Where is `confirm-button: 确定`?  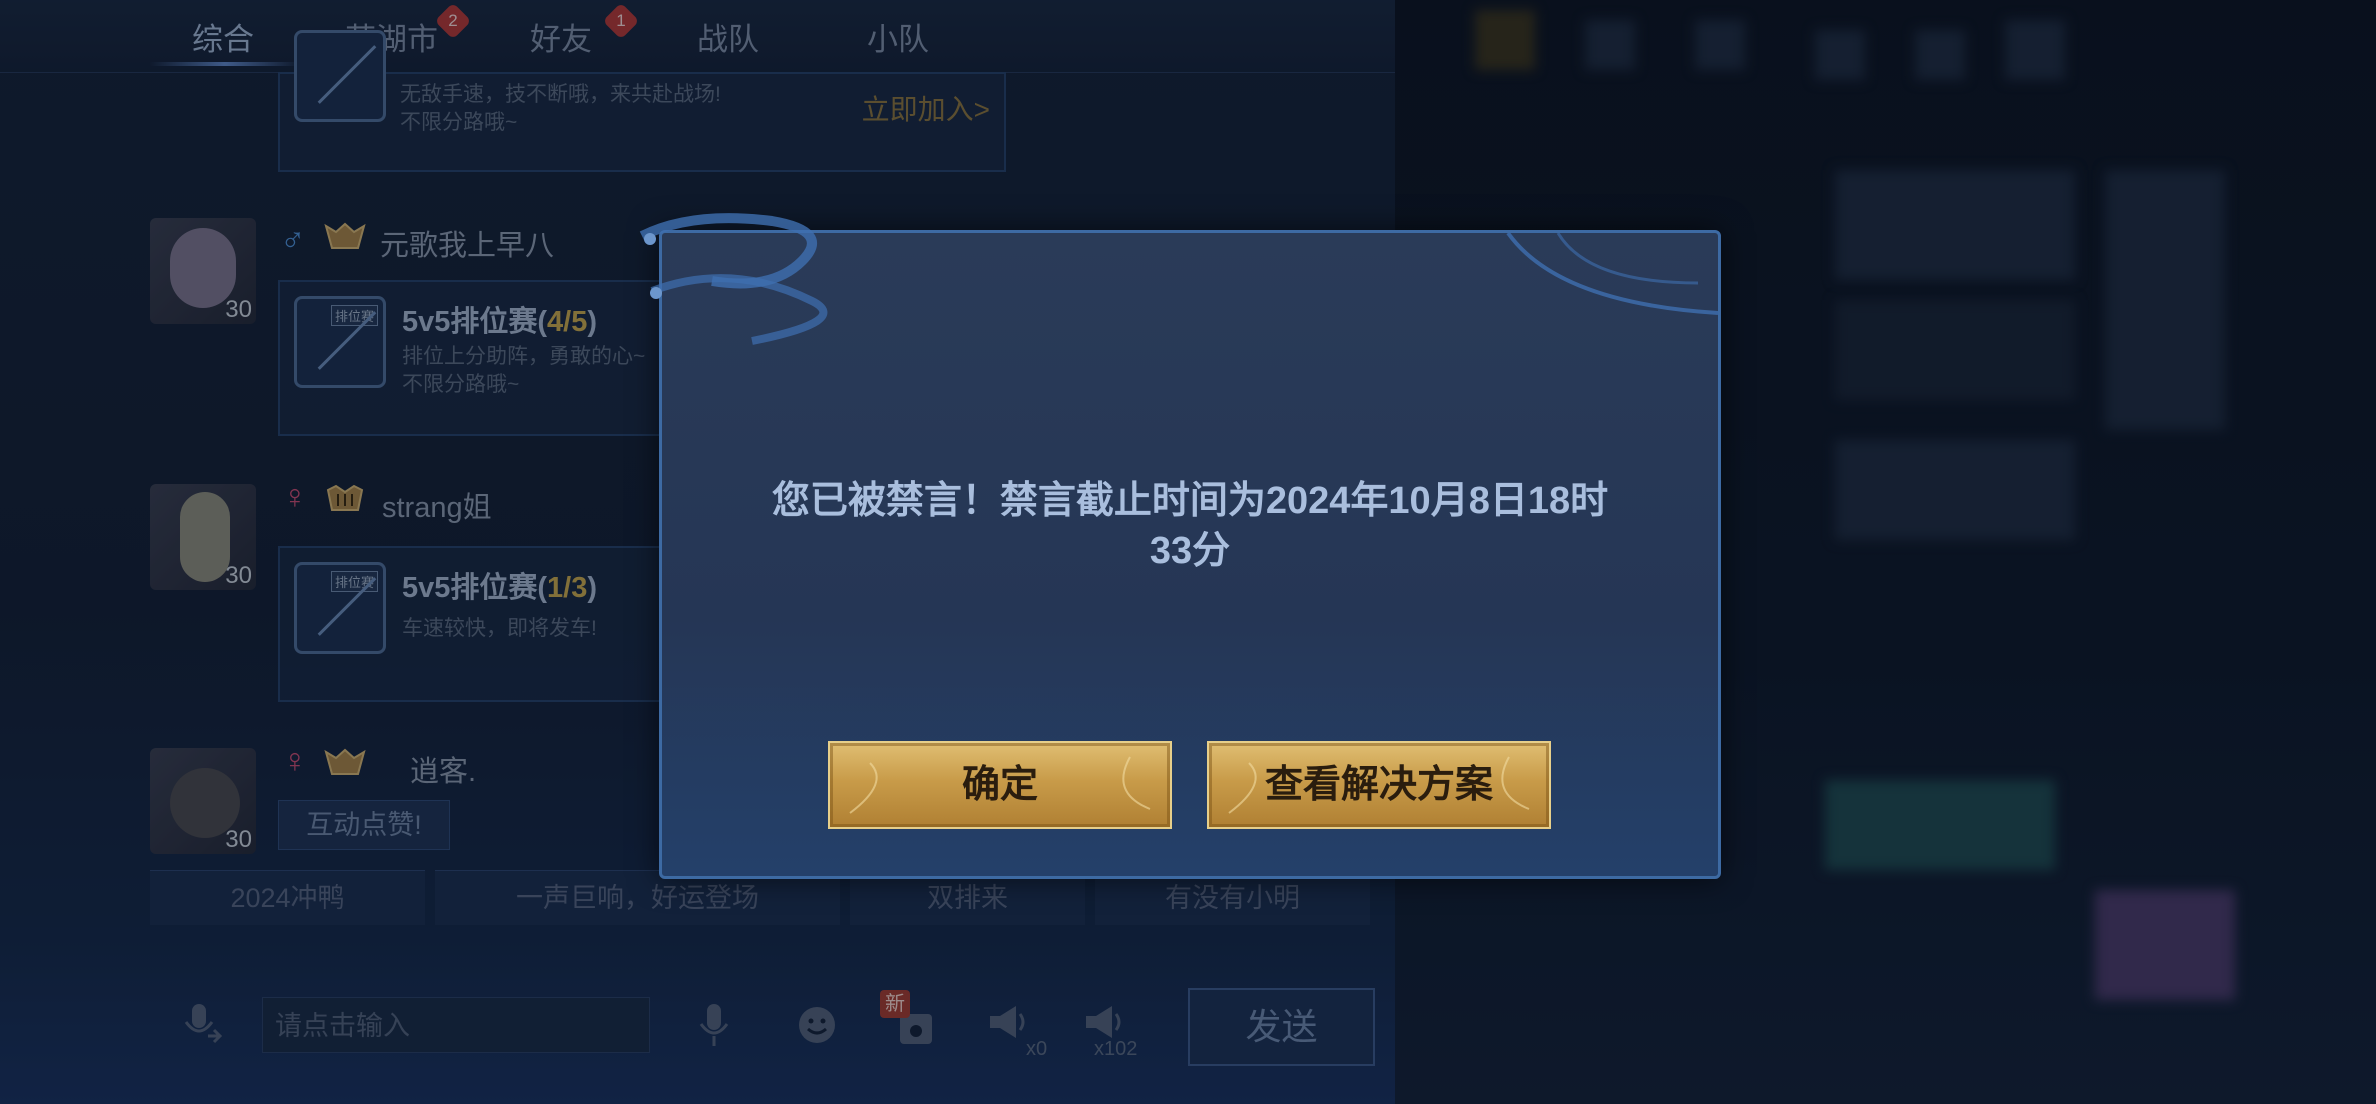 confirm-button: 确定 is located at coordinates (1000, 785).